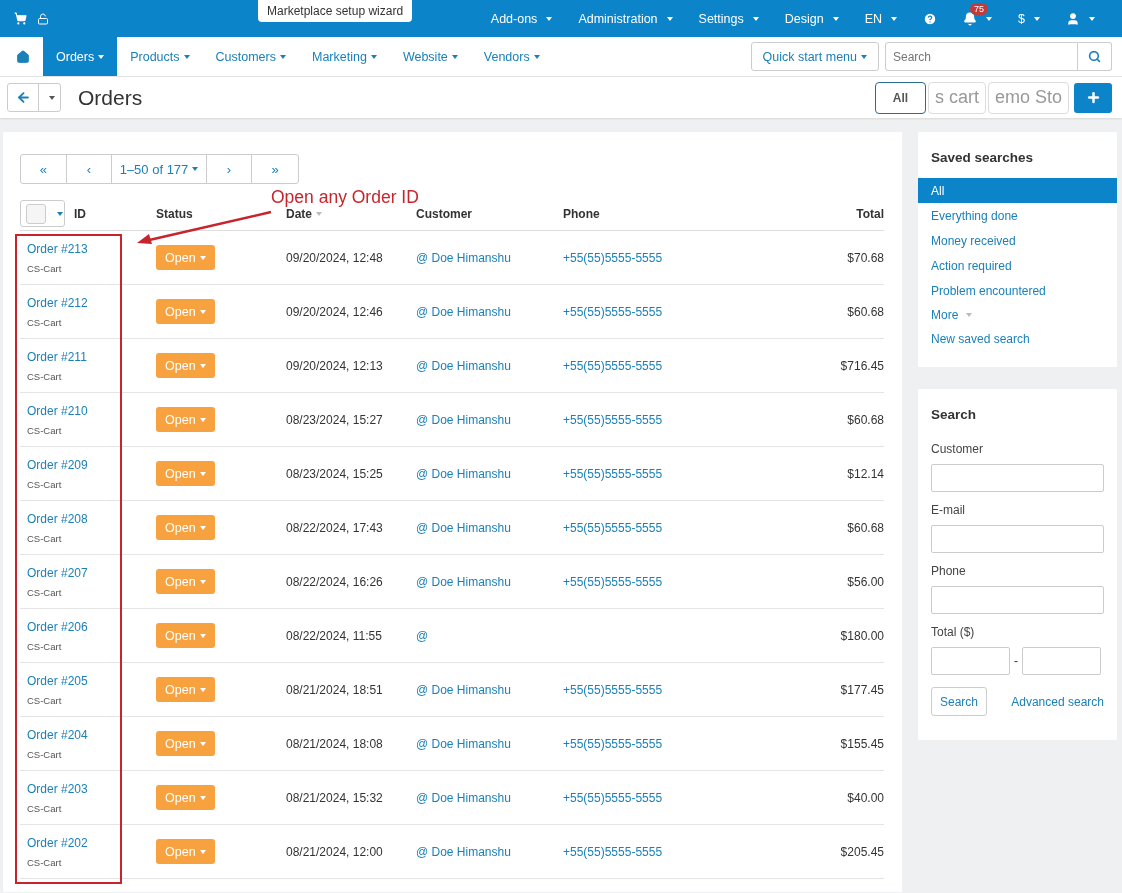 The height and width of the screenshot is (893, 1122). Describe the element at coordinates (1073, 18) in the screenshot. I see `user-icon` at that location.